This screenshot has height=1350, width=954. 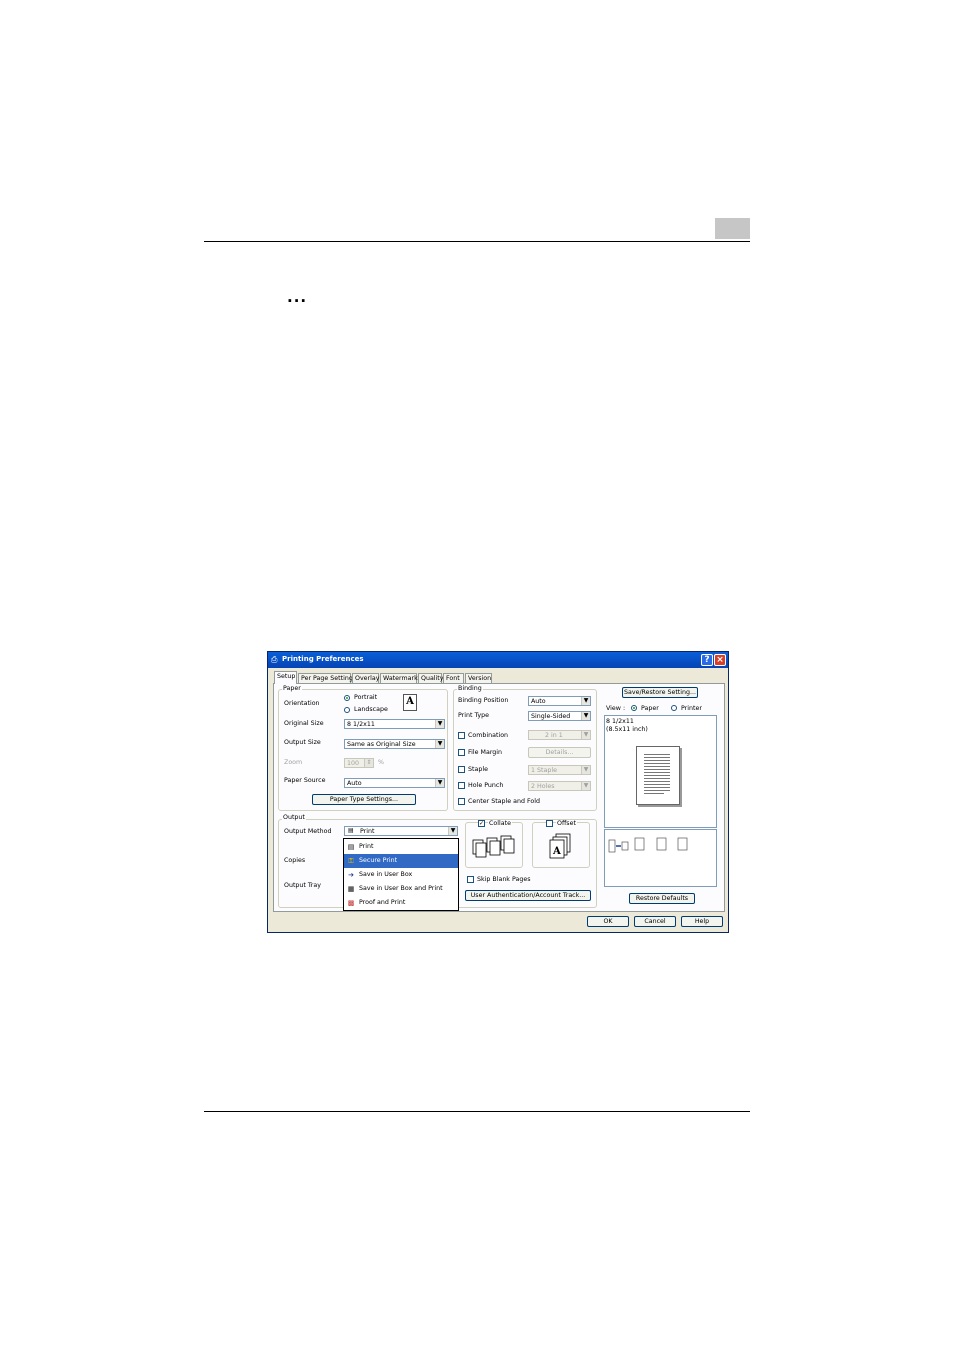 What do you see at coordinates (559, 701) in the screenshot?
I see `binding-position-select: Auto ▼` at bounding box center [559, 701].